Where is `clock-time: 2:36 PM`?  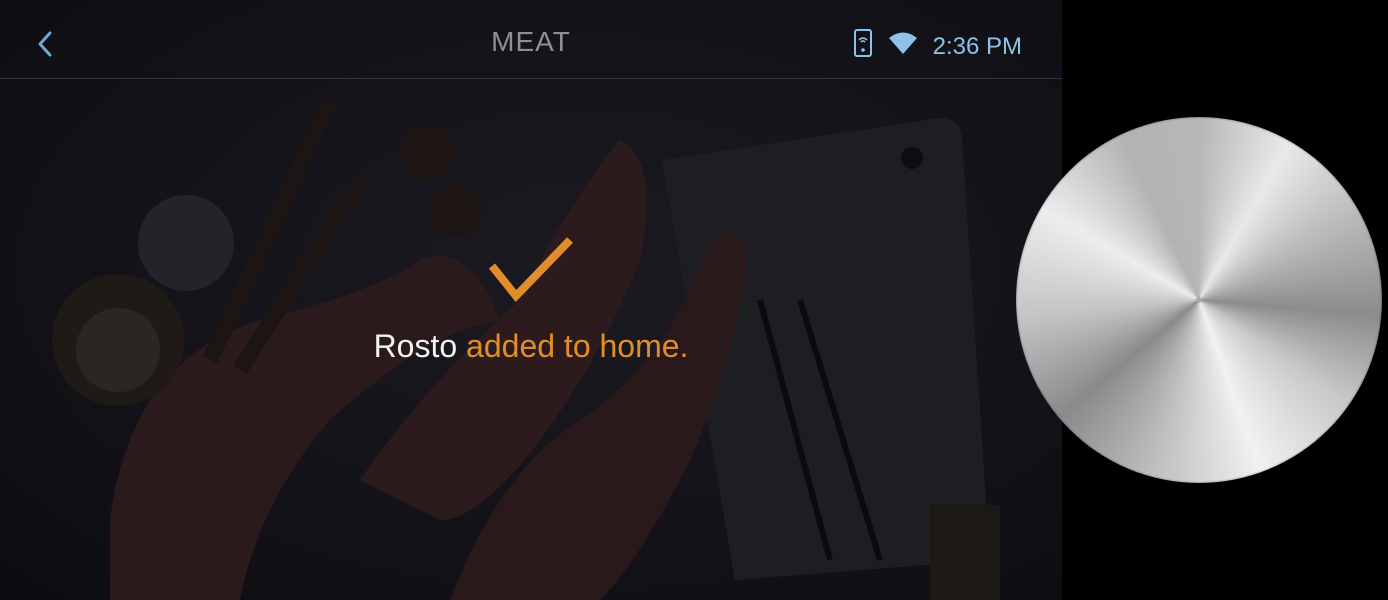
clock-time: 2:36 PM is located at coordinates (977, 46).